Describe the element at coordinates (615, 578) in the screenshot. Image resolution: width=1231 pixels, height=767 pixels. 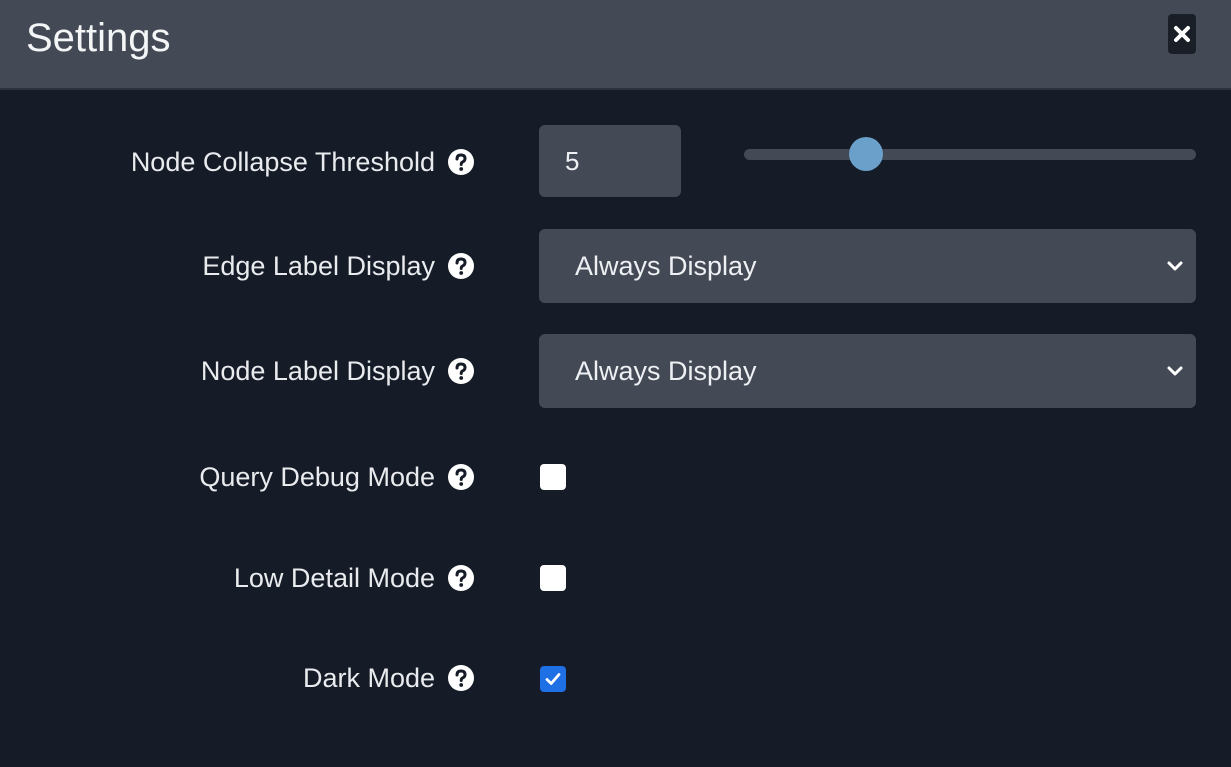
I see `setting-low-detail-mode: Low Detail Mode` at that location.